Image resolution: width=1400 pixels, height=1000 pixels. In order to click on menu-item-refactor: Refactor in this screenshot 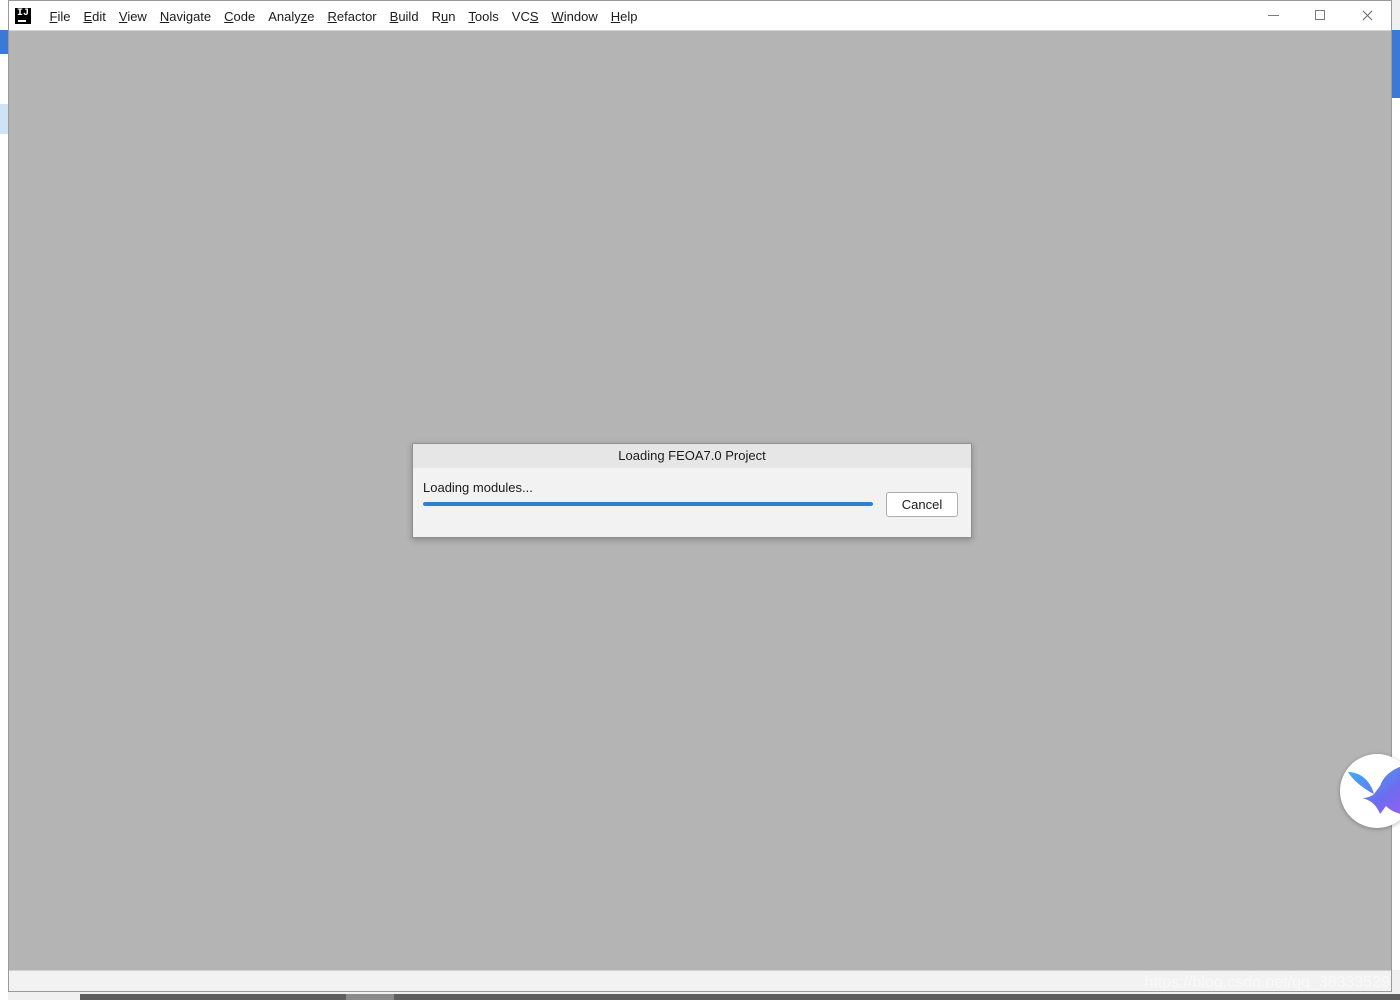, I will do `click(352, 16)`.